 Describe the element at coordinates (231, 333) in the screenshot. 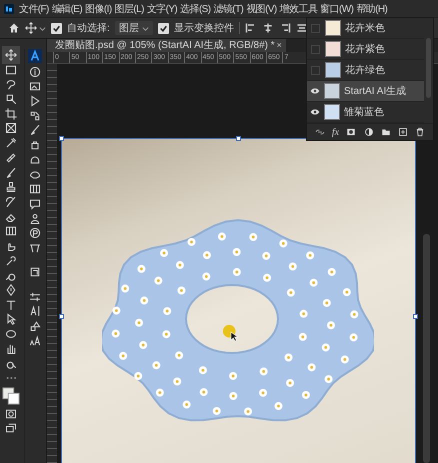

I see `cursor-icon` at that location.